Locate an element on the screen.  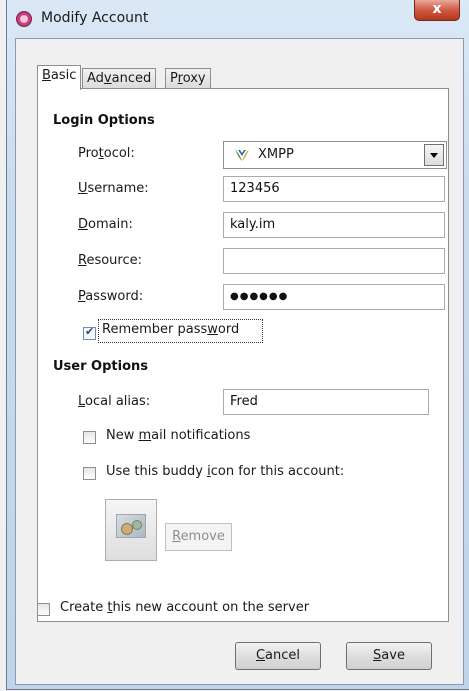
username-label: Username: is located at coordinates (113, 188).